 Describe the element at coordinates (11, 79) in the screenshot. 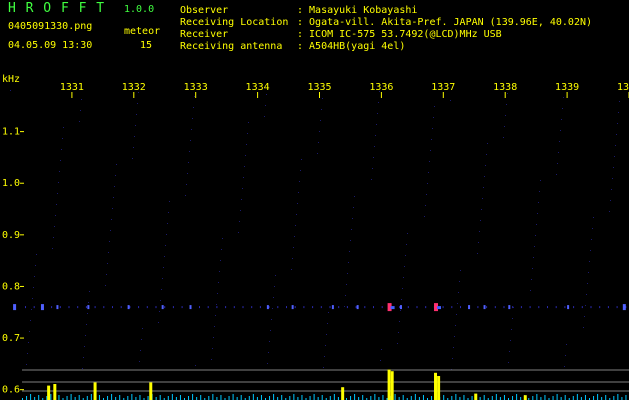

I see `y-unit-label: kHz` at that location.